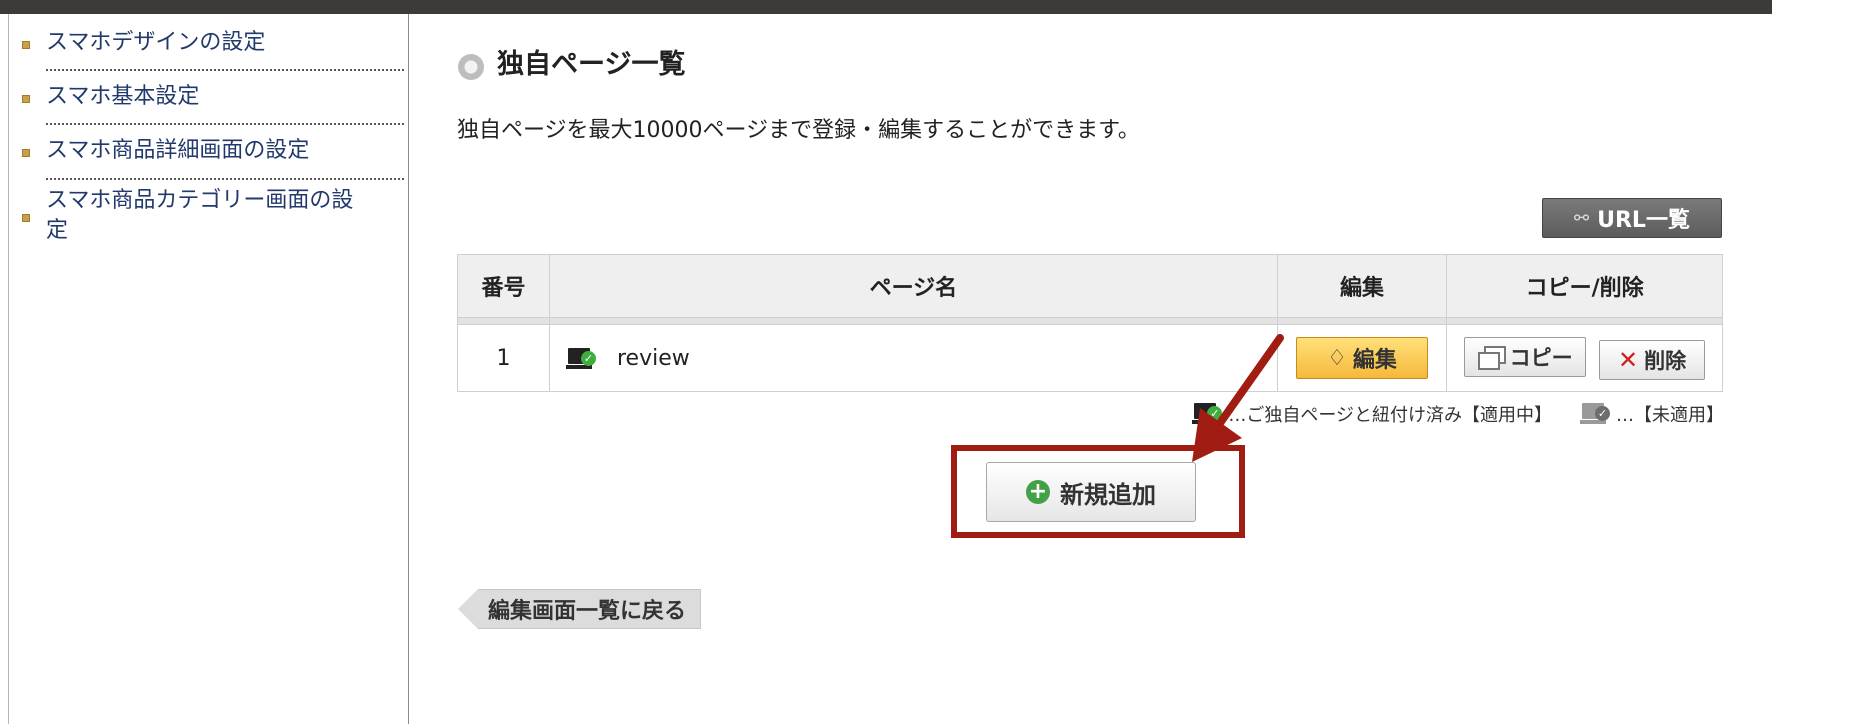 The image size is (1874, 724). I want to click on url-list-button: ⚯ URL一覧, so click(1632, 218).